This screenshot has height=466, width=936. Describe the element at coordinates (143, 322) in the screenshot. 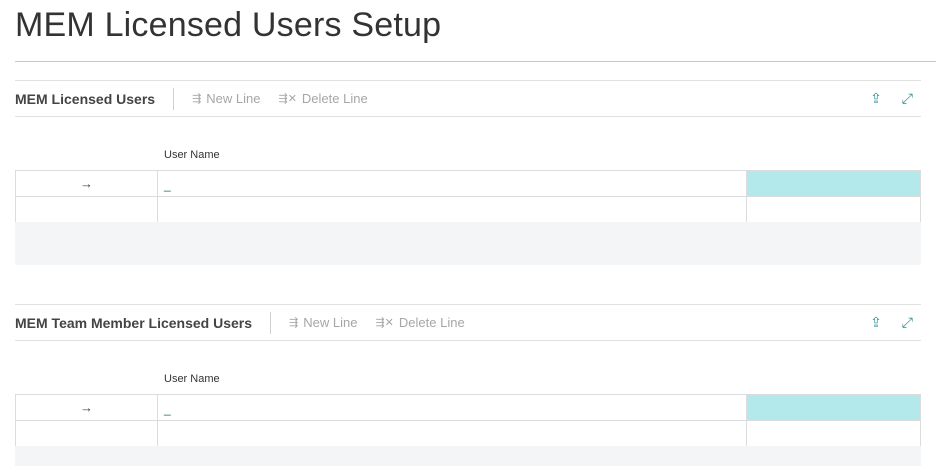

I see `part-title: MEM Team Member Licensed Users` at that location.